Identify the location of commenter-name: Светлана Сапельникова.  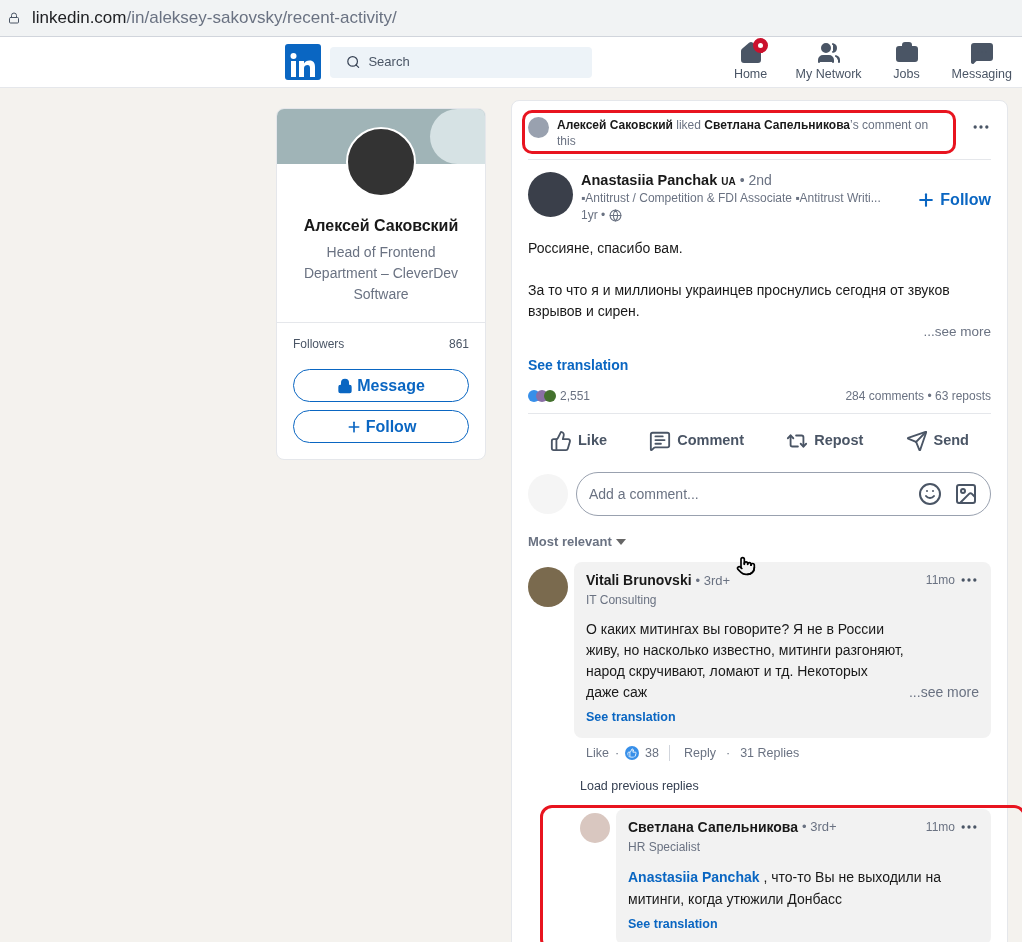
(713, 827).